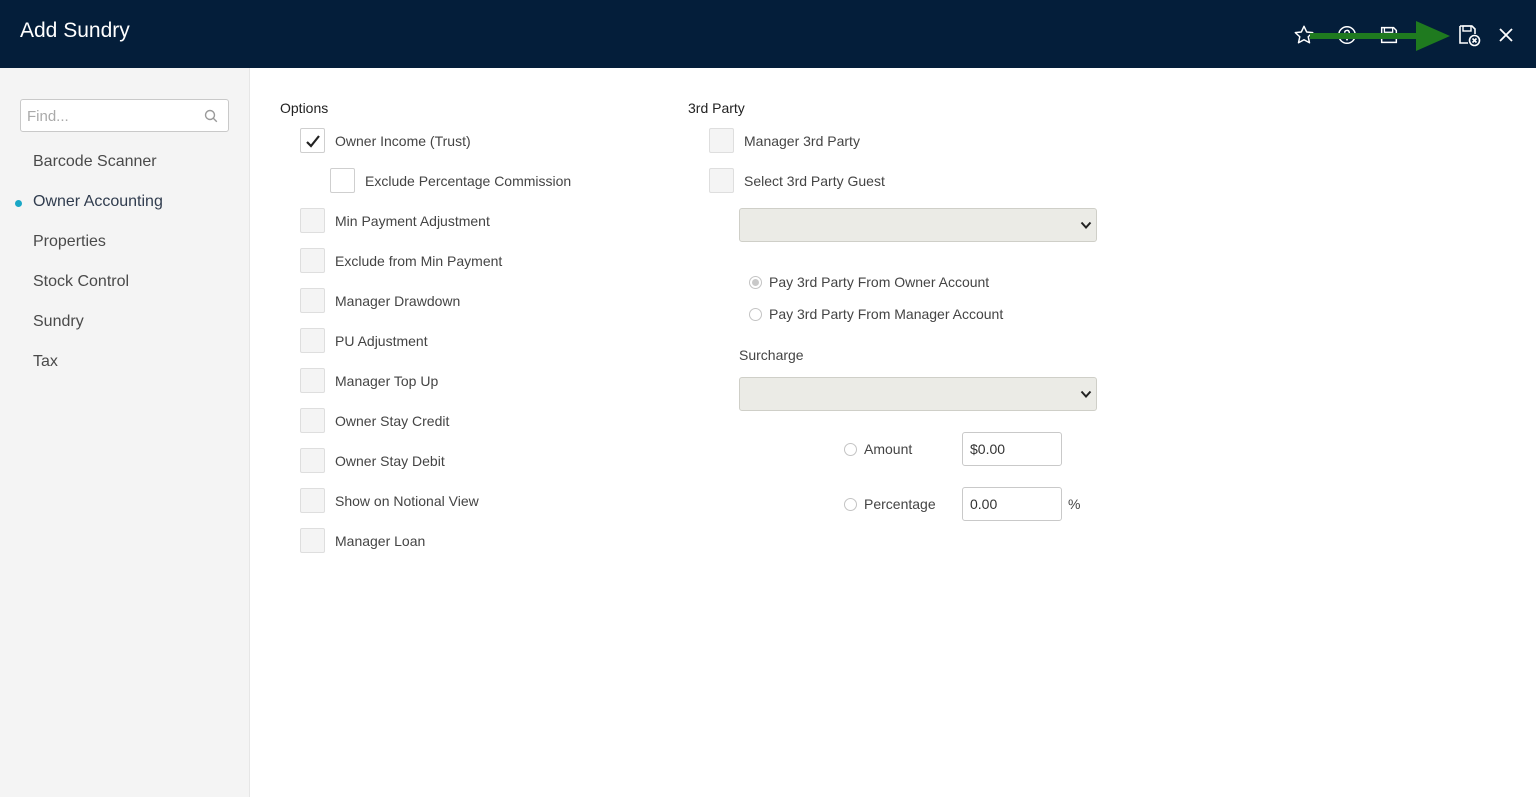  Describe the element at coordinates (312, 140) in the screenshot. I see `owner-income-trust-checkbox` at that location.